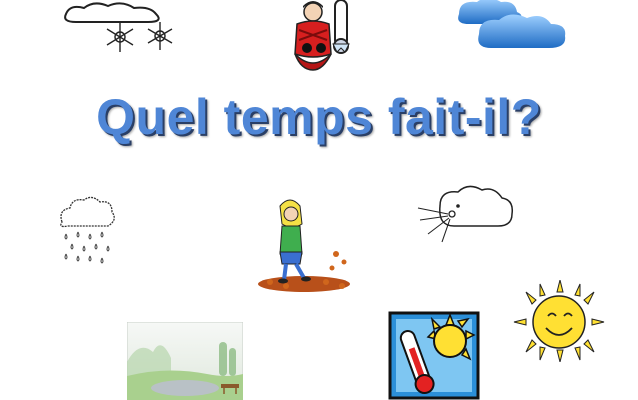 The image size is (638, 400). I want to click on blue-clouds-icon, so click(512, 24).